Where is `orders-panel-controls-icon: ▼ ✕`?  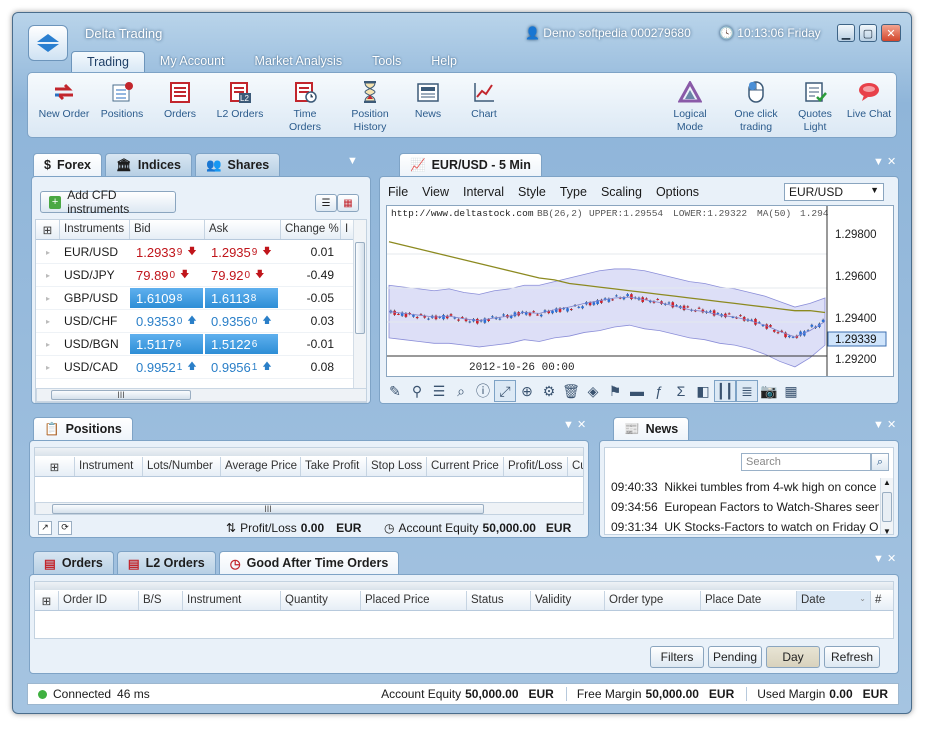
orders-panel-controls-icon: ▼ ✕ is located at coordinates (884, 558).